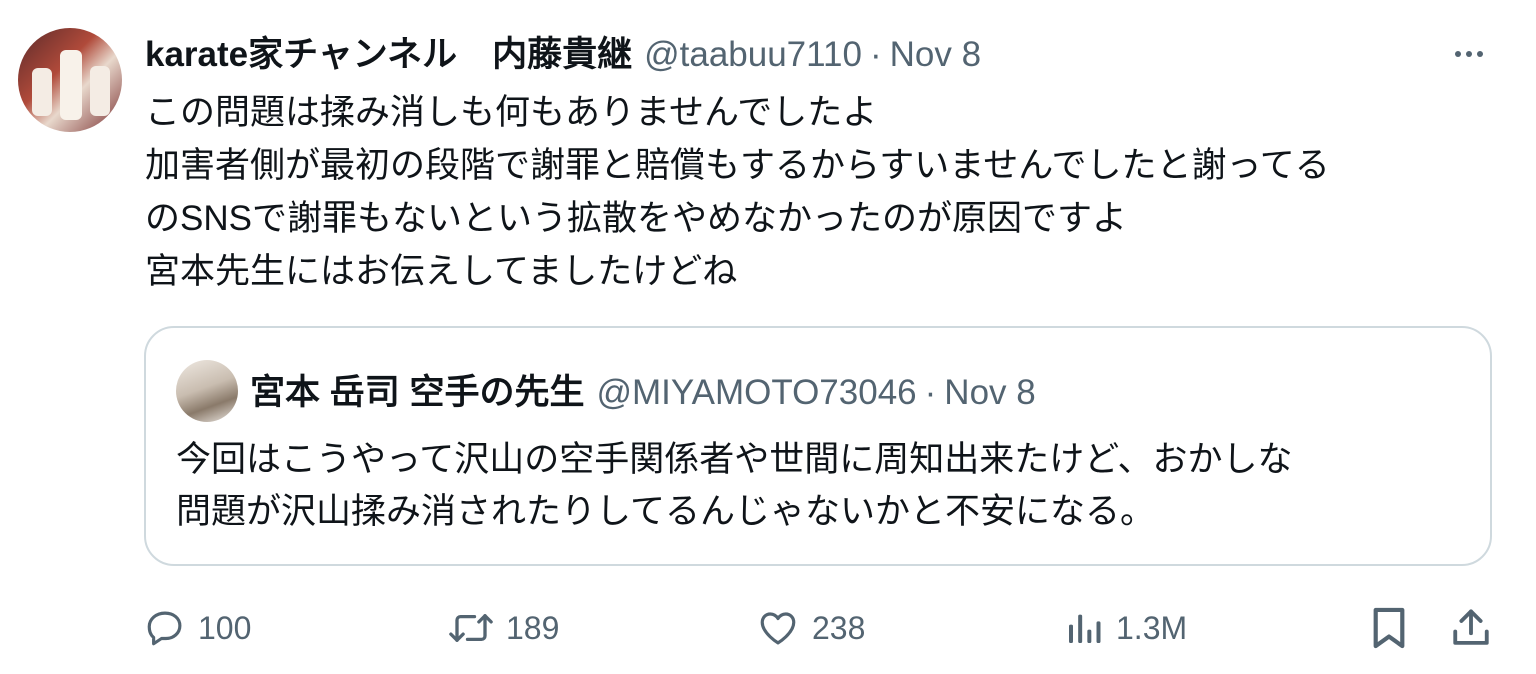 Image resolution: width=1536 pixels, height=674 pixels. What do you see at coordinates (810, 628) in the screenshot?
I see `like-button: 238` at bounding box center [810, 628].